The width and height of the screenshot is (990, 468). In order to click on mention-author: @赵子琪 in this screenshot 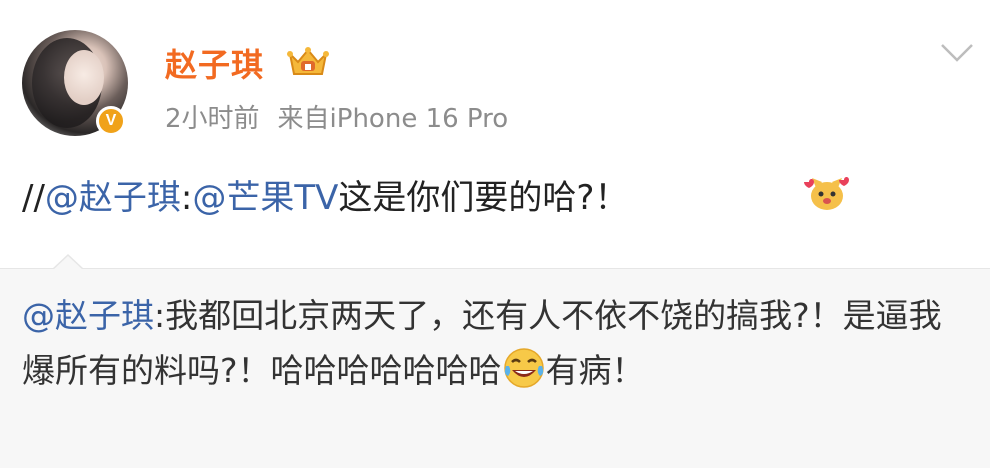, I will do `click(113, 198)`.